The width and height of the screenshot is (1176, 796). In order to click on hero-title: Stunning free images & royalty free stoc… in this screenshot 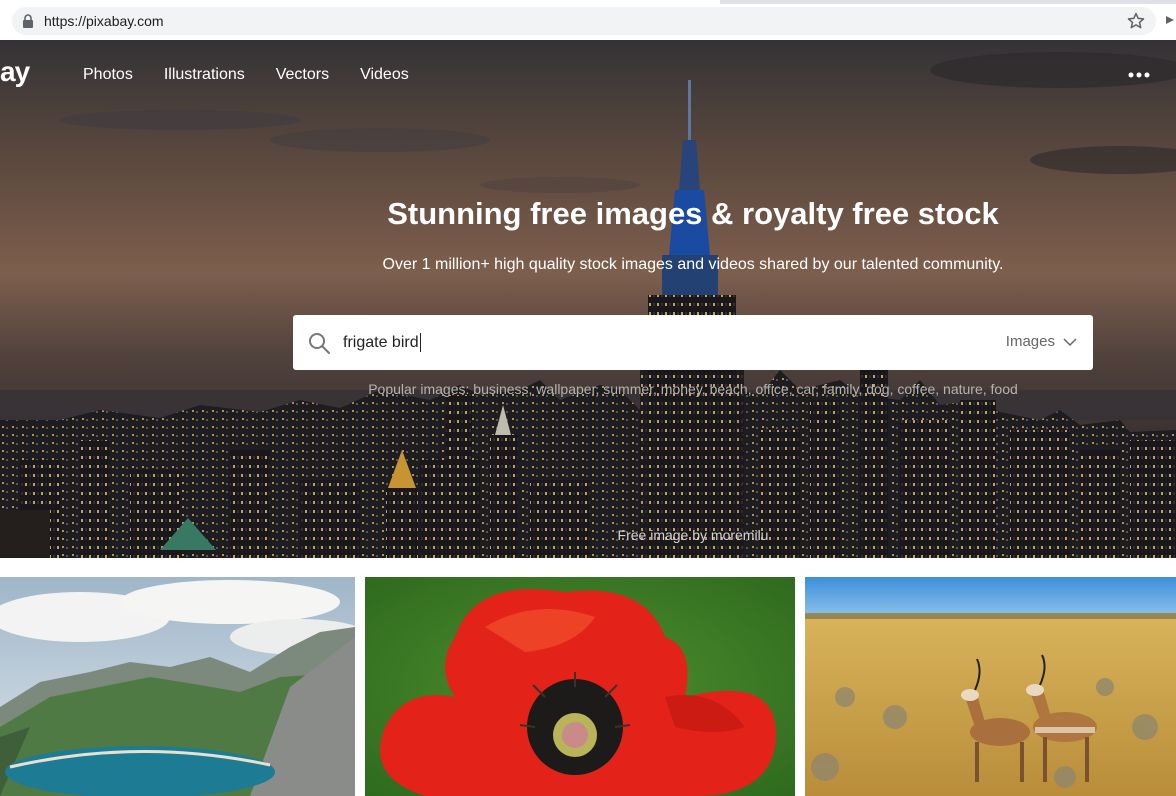, I will do `click(693, 213)`.